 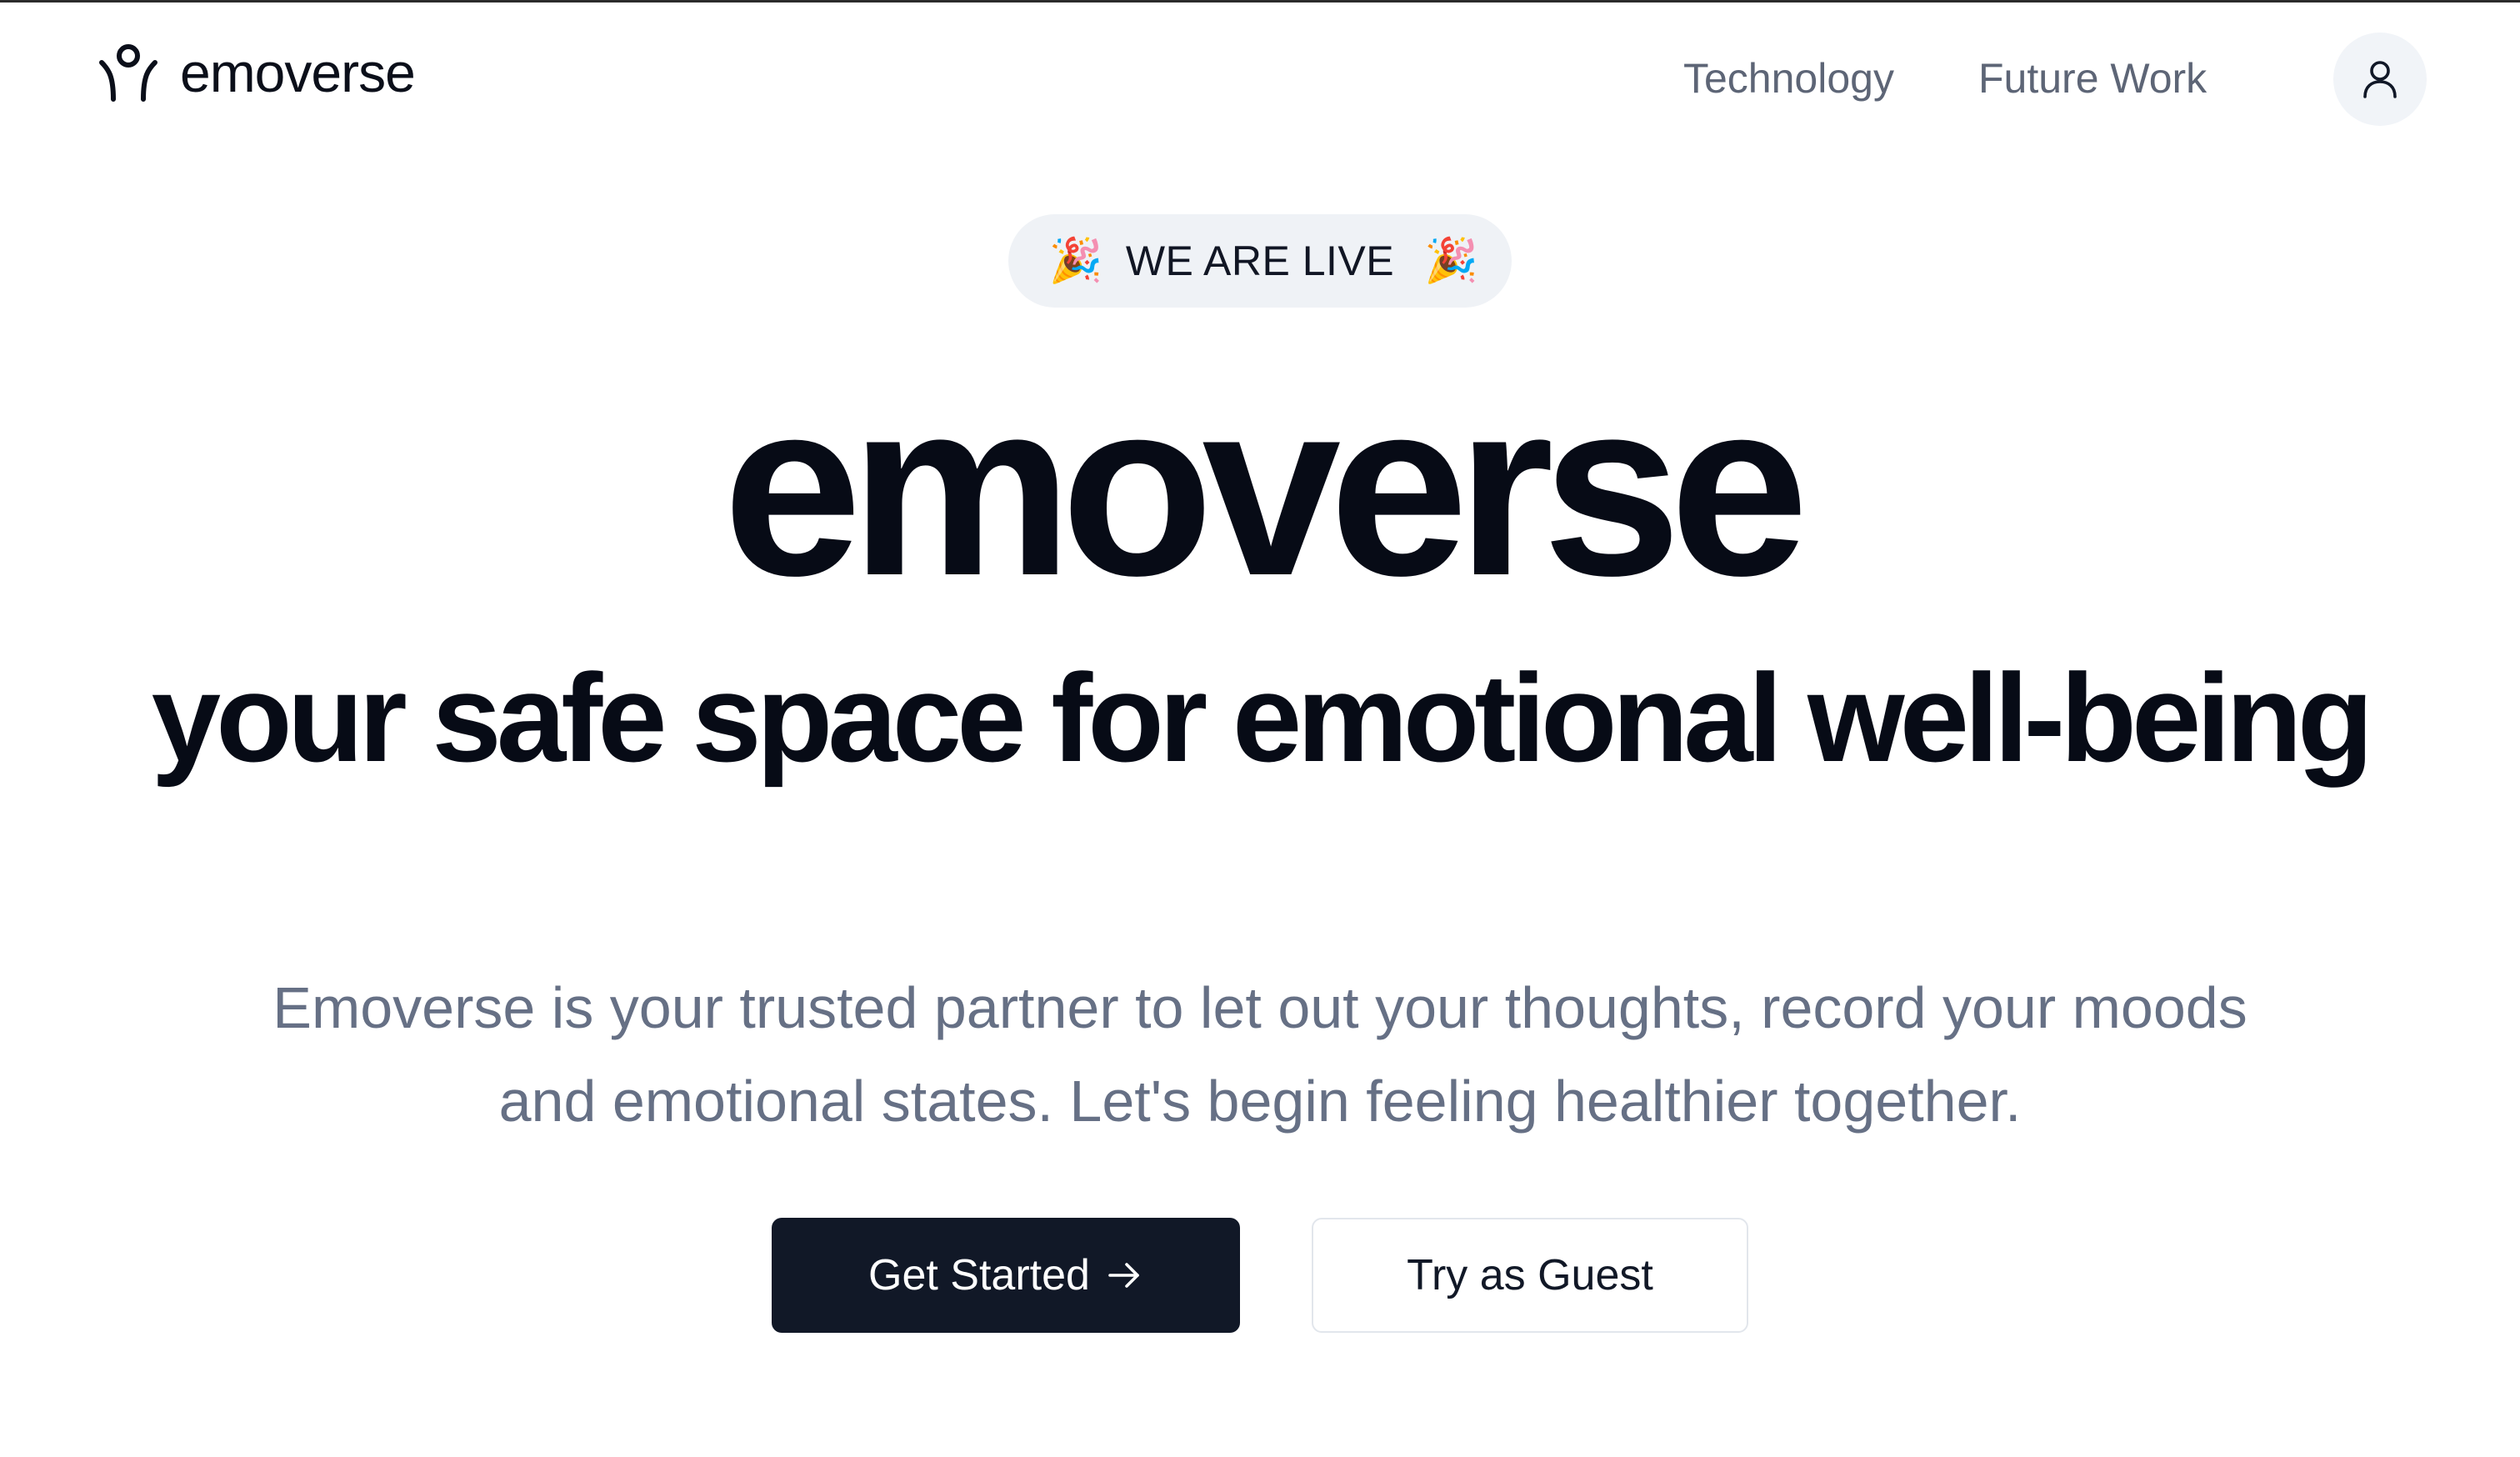 I want to click on get-started-button: Get Started, so click(x=1006, y=1275).